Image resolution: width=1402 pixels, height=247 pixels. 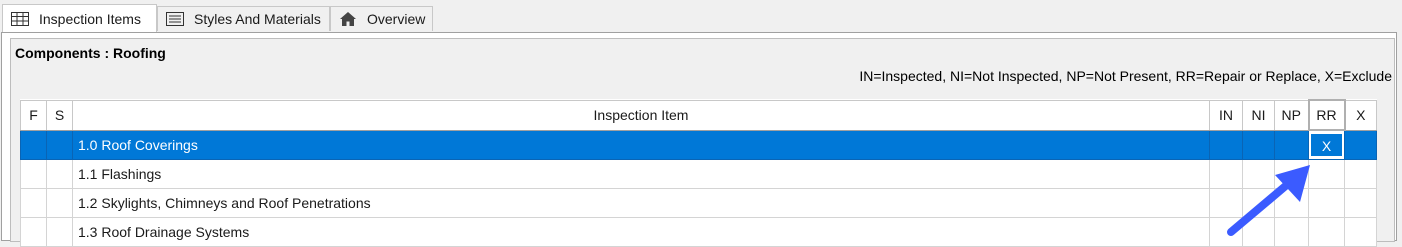 I want to click on cell-inspection-item: 1.0 Roof Coverings, so click(x=641, y=144).